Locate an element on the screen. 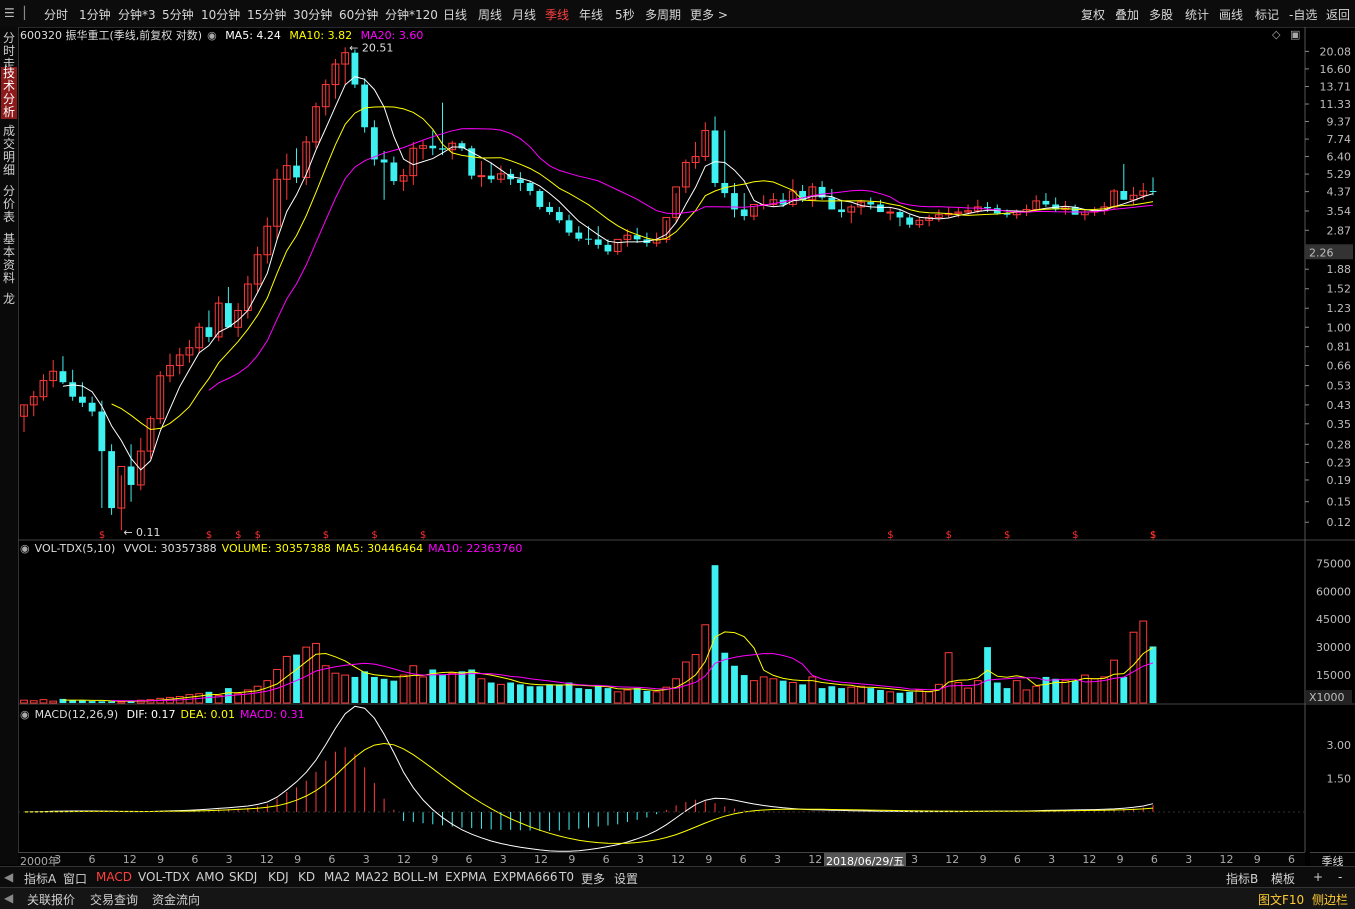 This screenshot has width=1355, height=909. tab-period-4: 10分钟 is located at coordinates (220, 14).